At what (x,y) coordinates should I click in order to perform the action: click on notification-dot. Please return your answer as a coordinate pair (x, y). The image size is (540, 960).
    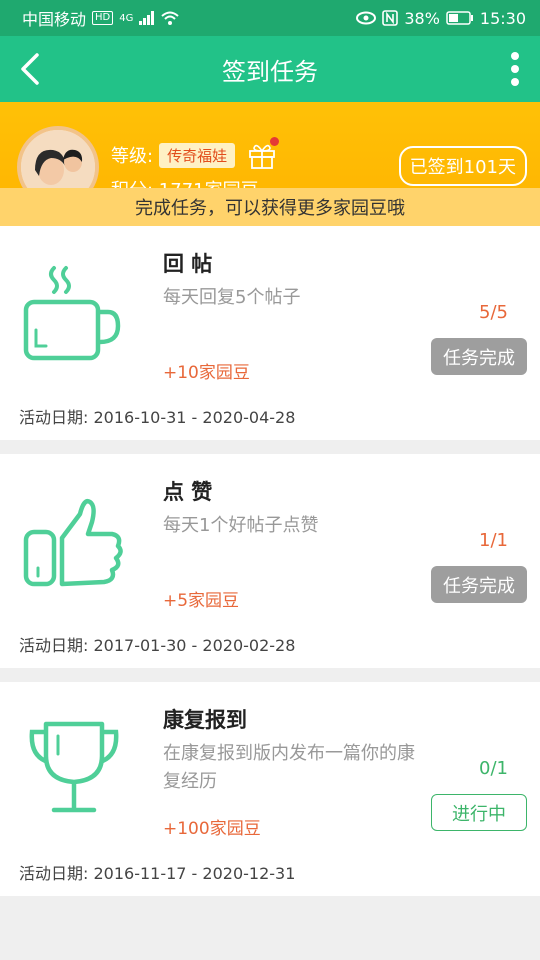
    Looking at the image, I should click on (275, 141).